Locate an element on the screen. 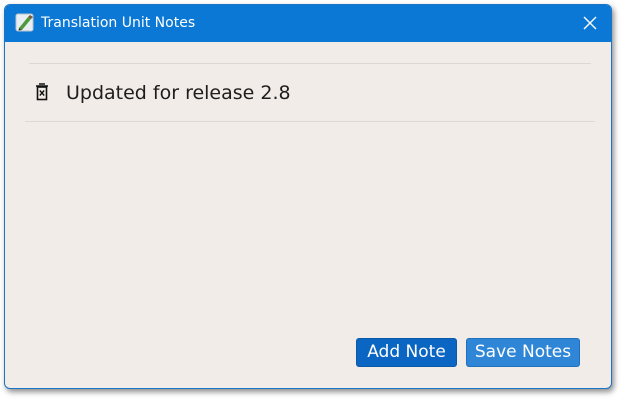  save-notes-button: Save Notes is located at coordinates (523, 352).